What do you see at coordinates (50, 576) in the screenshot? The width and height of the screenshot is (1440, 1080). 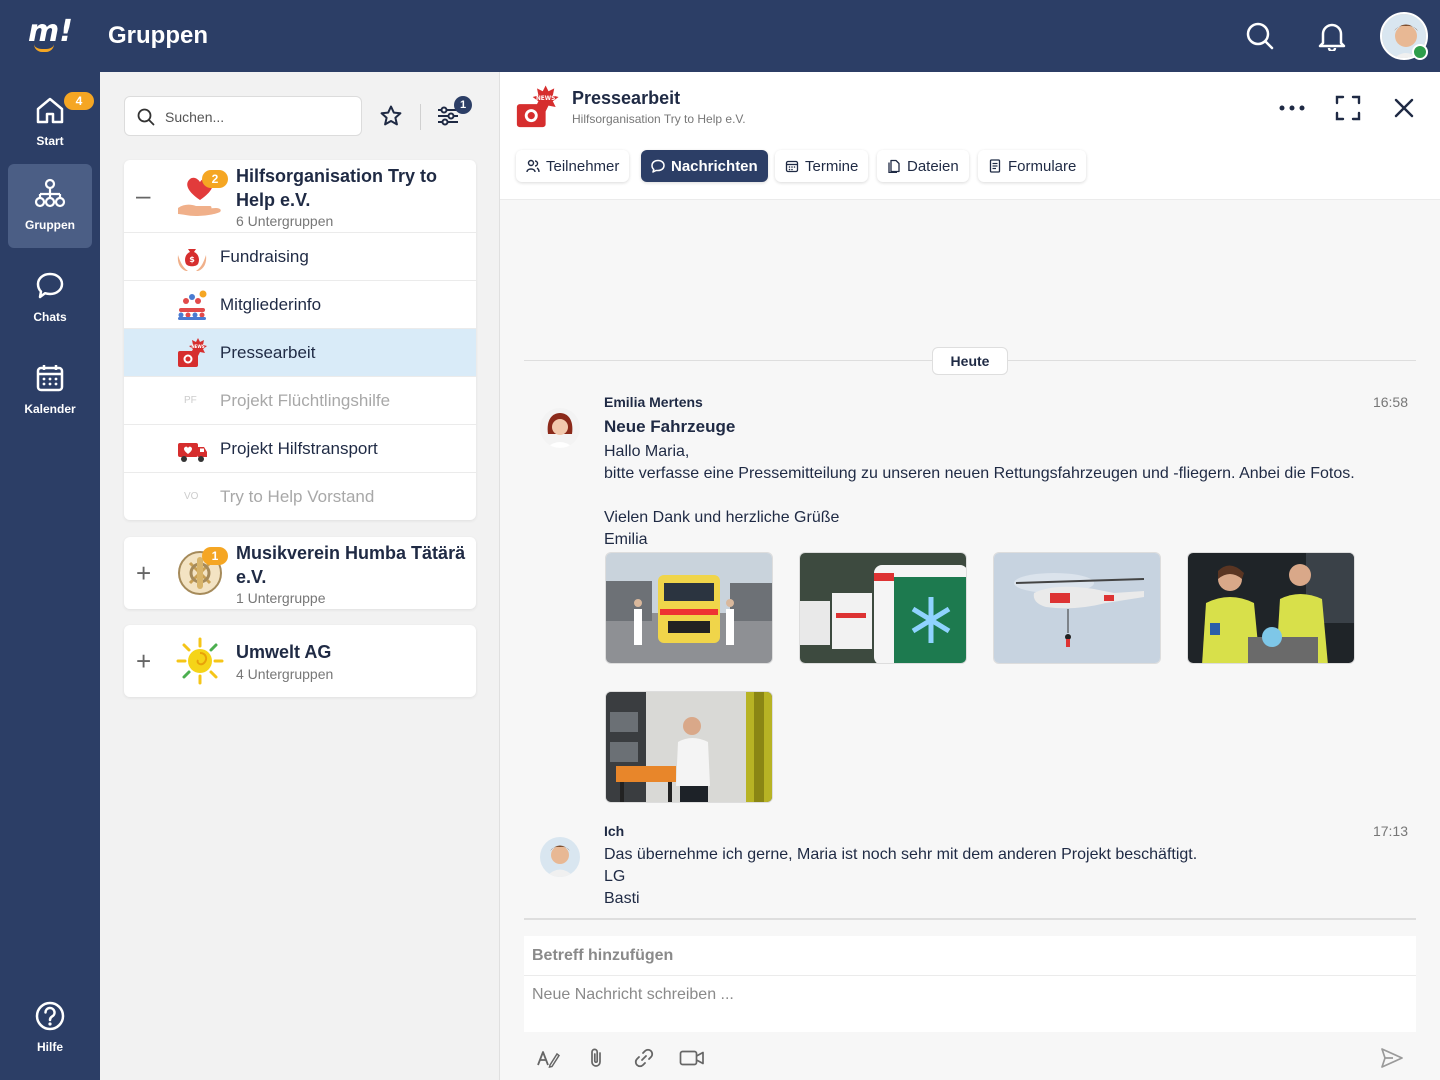 I see `left-navigation: 4 Start Gruppen Chats Kalender Hilfe` at bounding box center [50, 576].